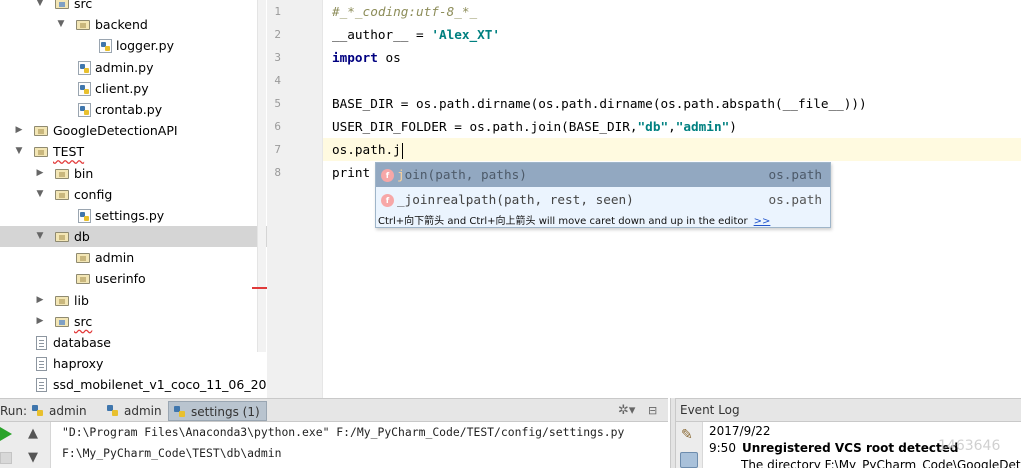 The image size is (1021, 468). What do you see at coordinates (81, 300) in the screenshot?
I see `tree-item-label: lib` at bounding box center [81, 300].